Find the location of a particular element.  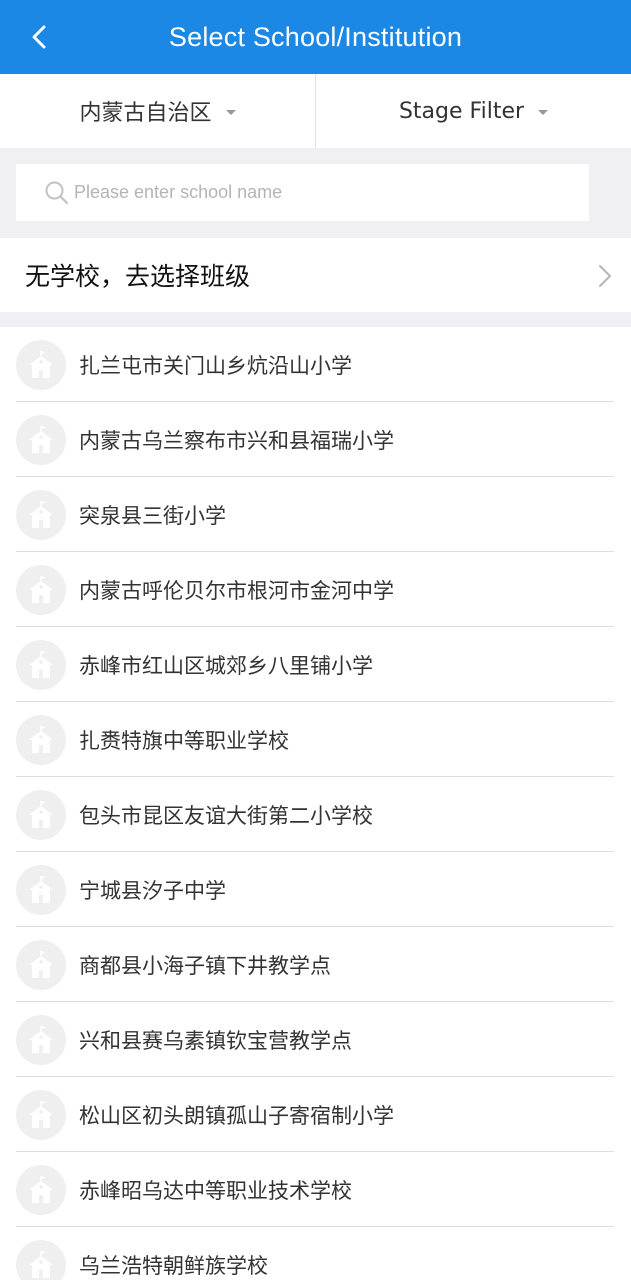

school-list-item: 扎兰屯市关门山乡炕沿山小学 is located at coordinates (315, 364).